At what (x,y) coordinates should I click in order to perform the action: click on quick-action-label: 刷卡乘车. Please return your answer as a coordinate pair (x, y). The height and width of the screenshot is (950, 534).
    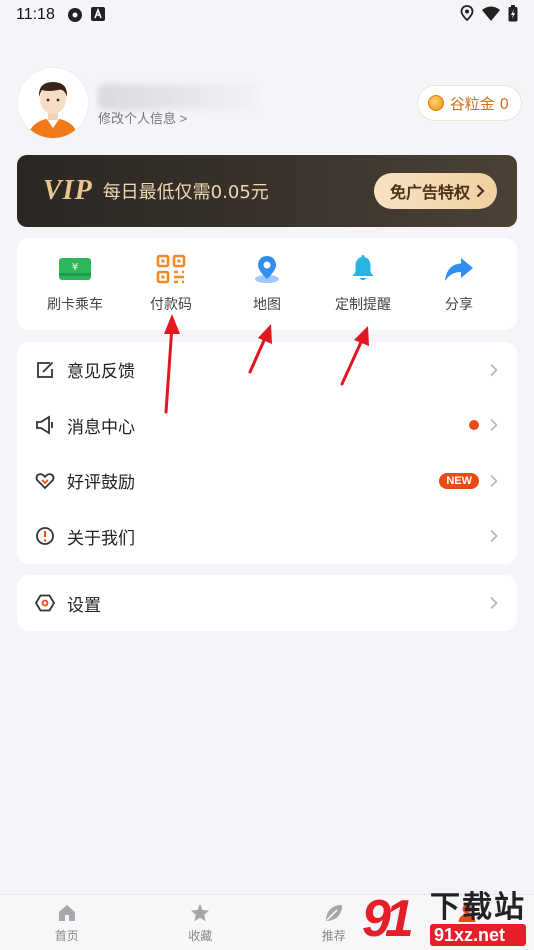
    Looking at the image, I should click on (75, 305).